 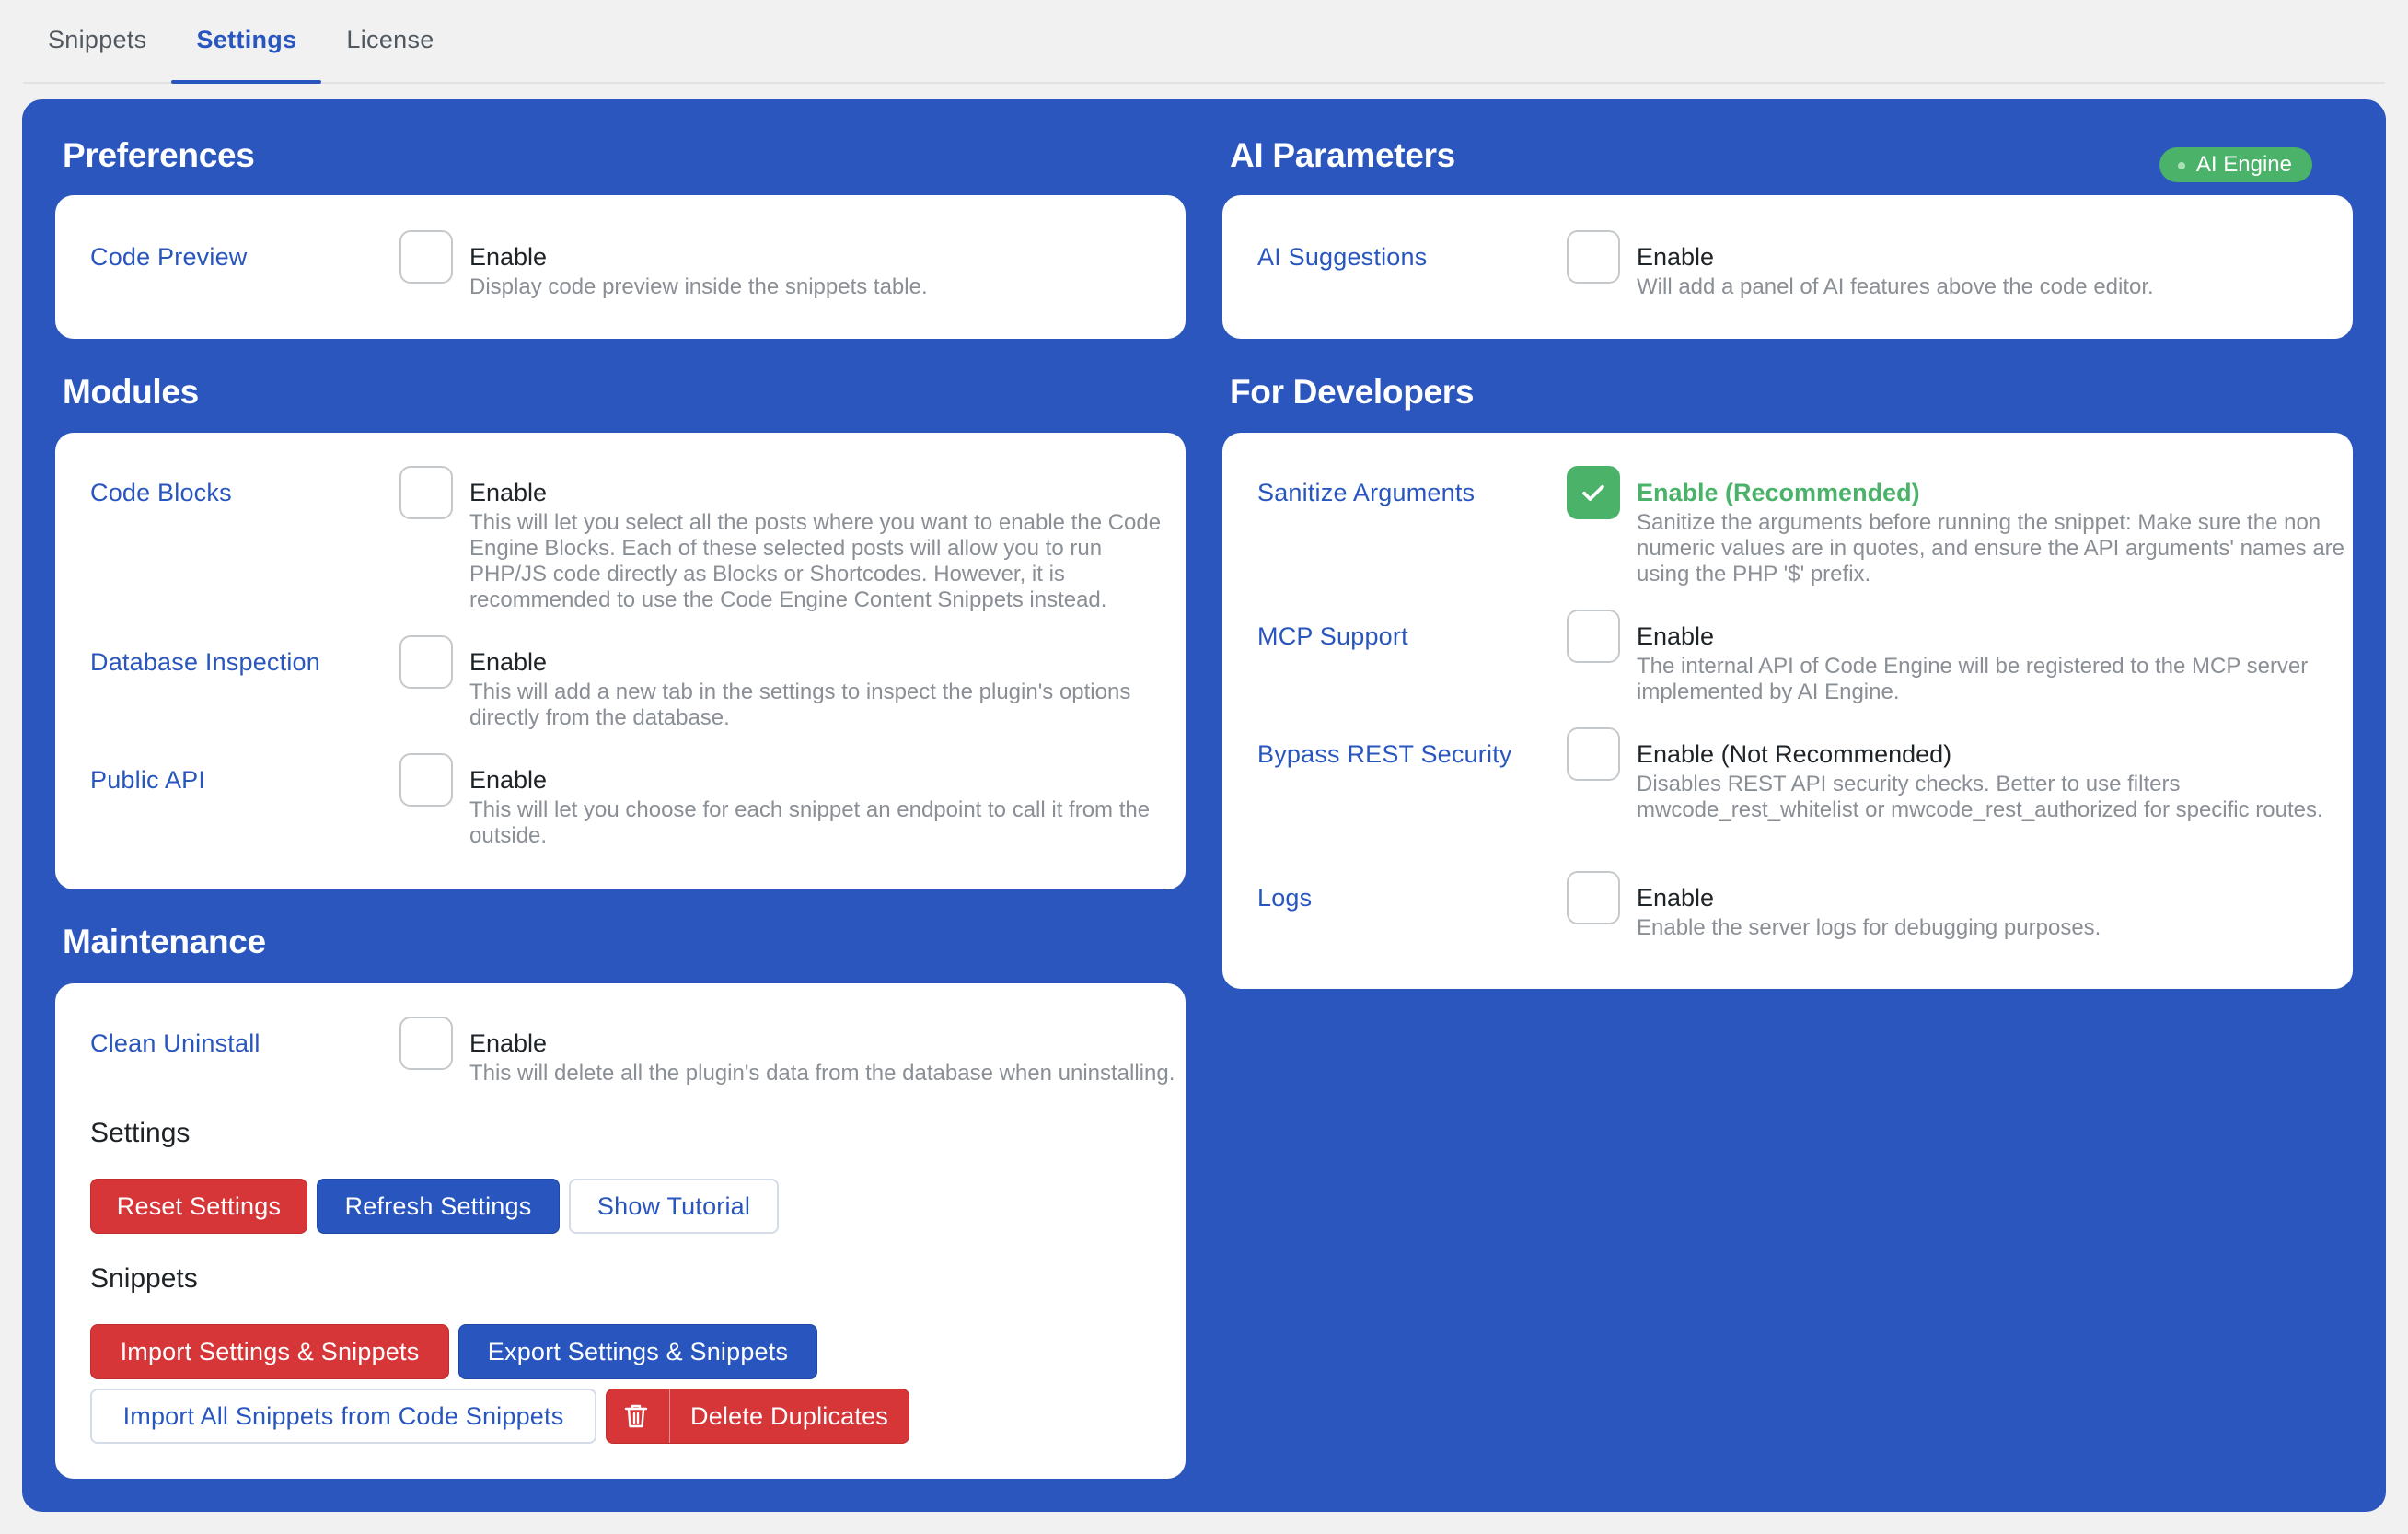 What do you see at coordinates (343, 1416) in the screenshot?
I see `import-code-snippets-button: Import All Snippets from Code Snippets` at bounding box center [343, 1416].